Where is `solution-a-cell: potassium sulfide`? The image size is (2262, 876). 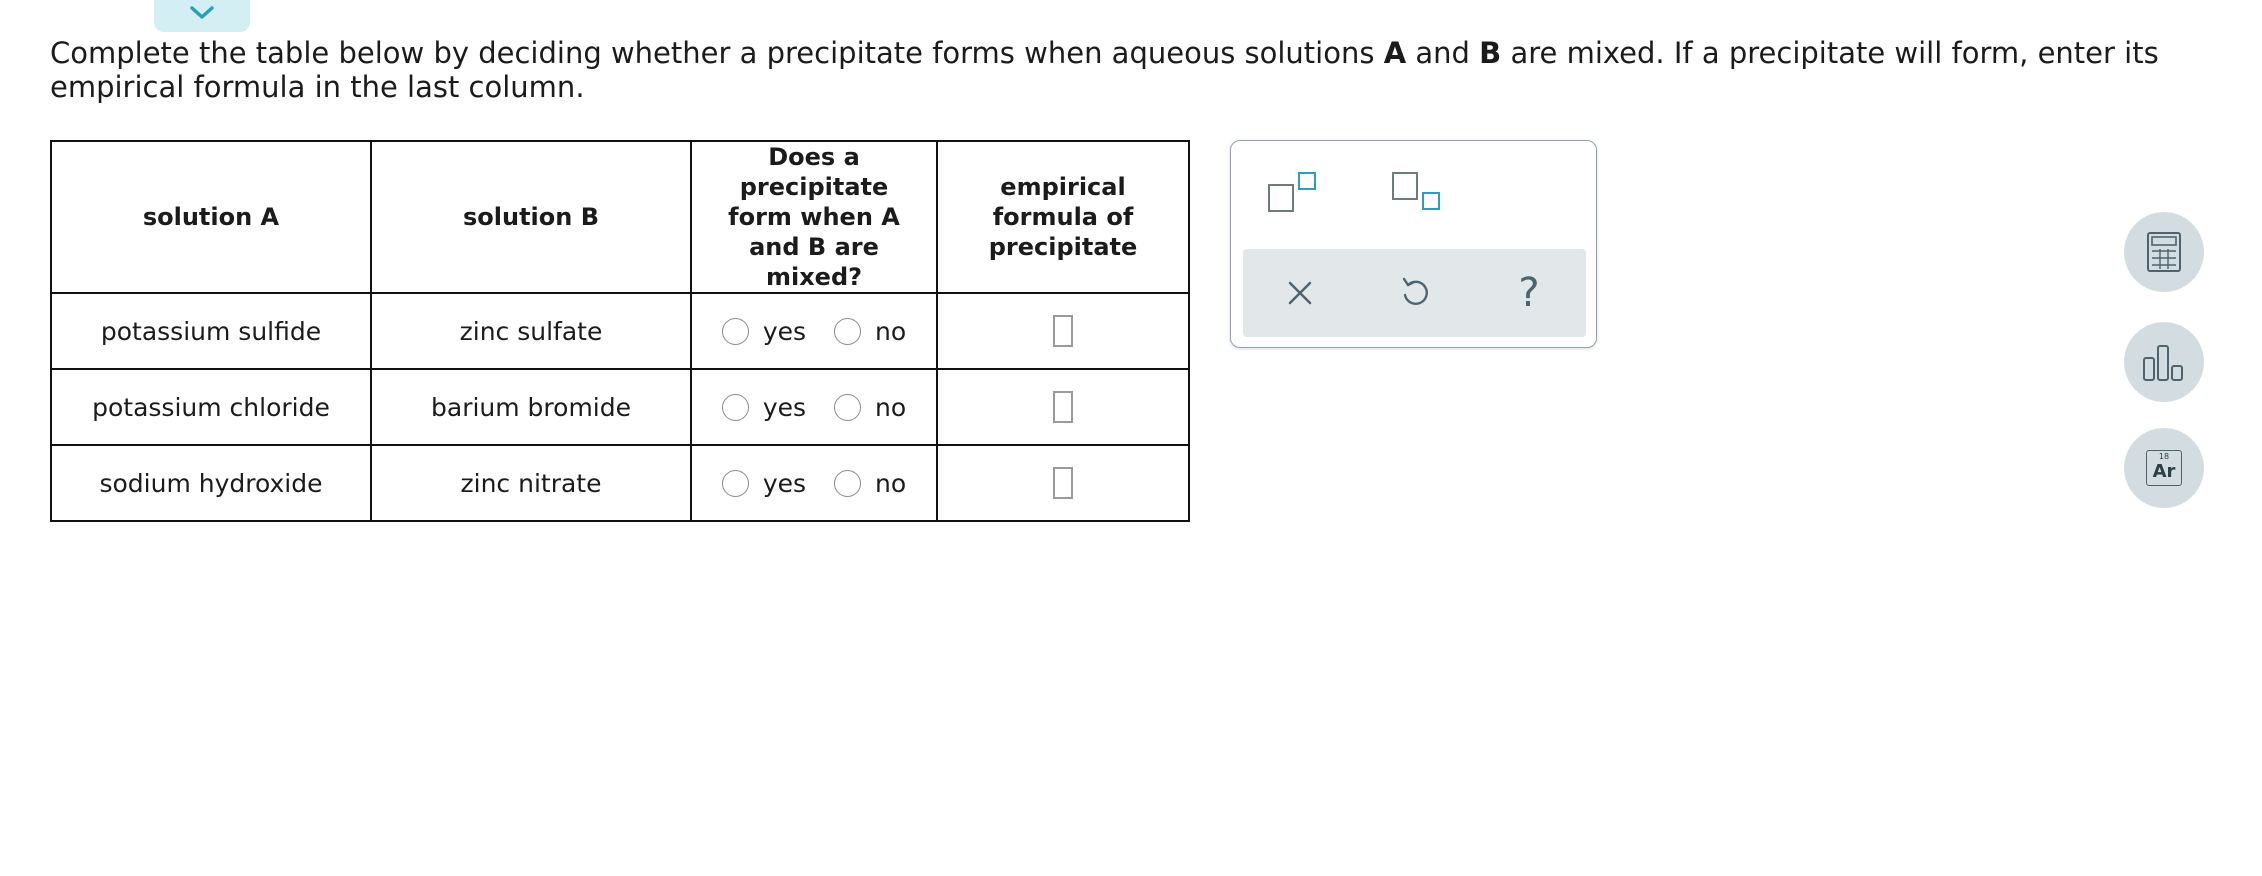 solution-a-cell: potassium sulfide is located at coordinates (211, 331).